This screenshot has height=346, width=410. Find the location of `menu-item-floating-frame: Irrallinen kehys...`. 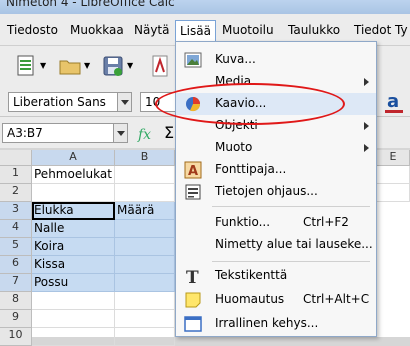

menu-item-floating-frame: Irrallinen kehys... is located at coordinates (276, 324).